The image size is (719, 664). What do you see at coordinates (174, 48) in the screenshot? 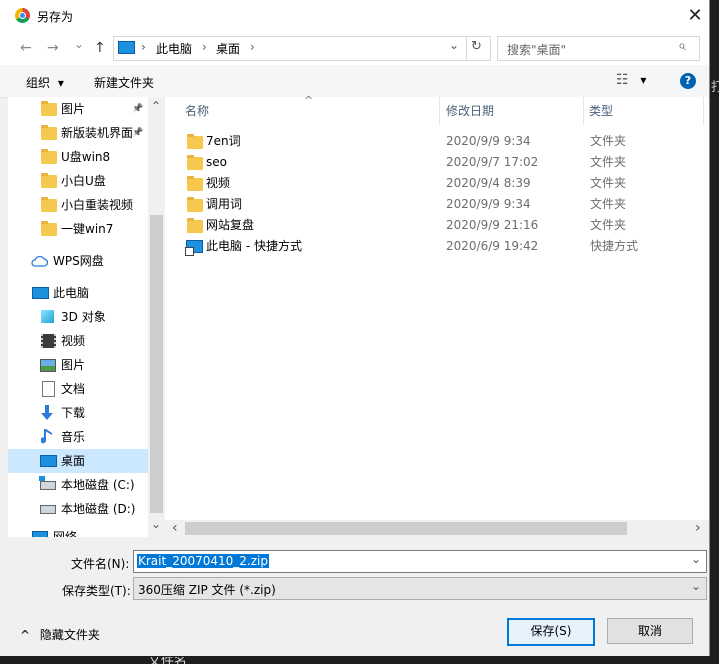
I see `breadcrumb-this-pc: 此电脑` at bounding box center [174, 48].